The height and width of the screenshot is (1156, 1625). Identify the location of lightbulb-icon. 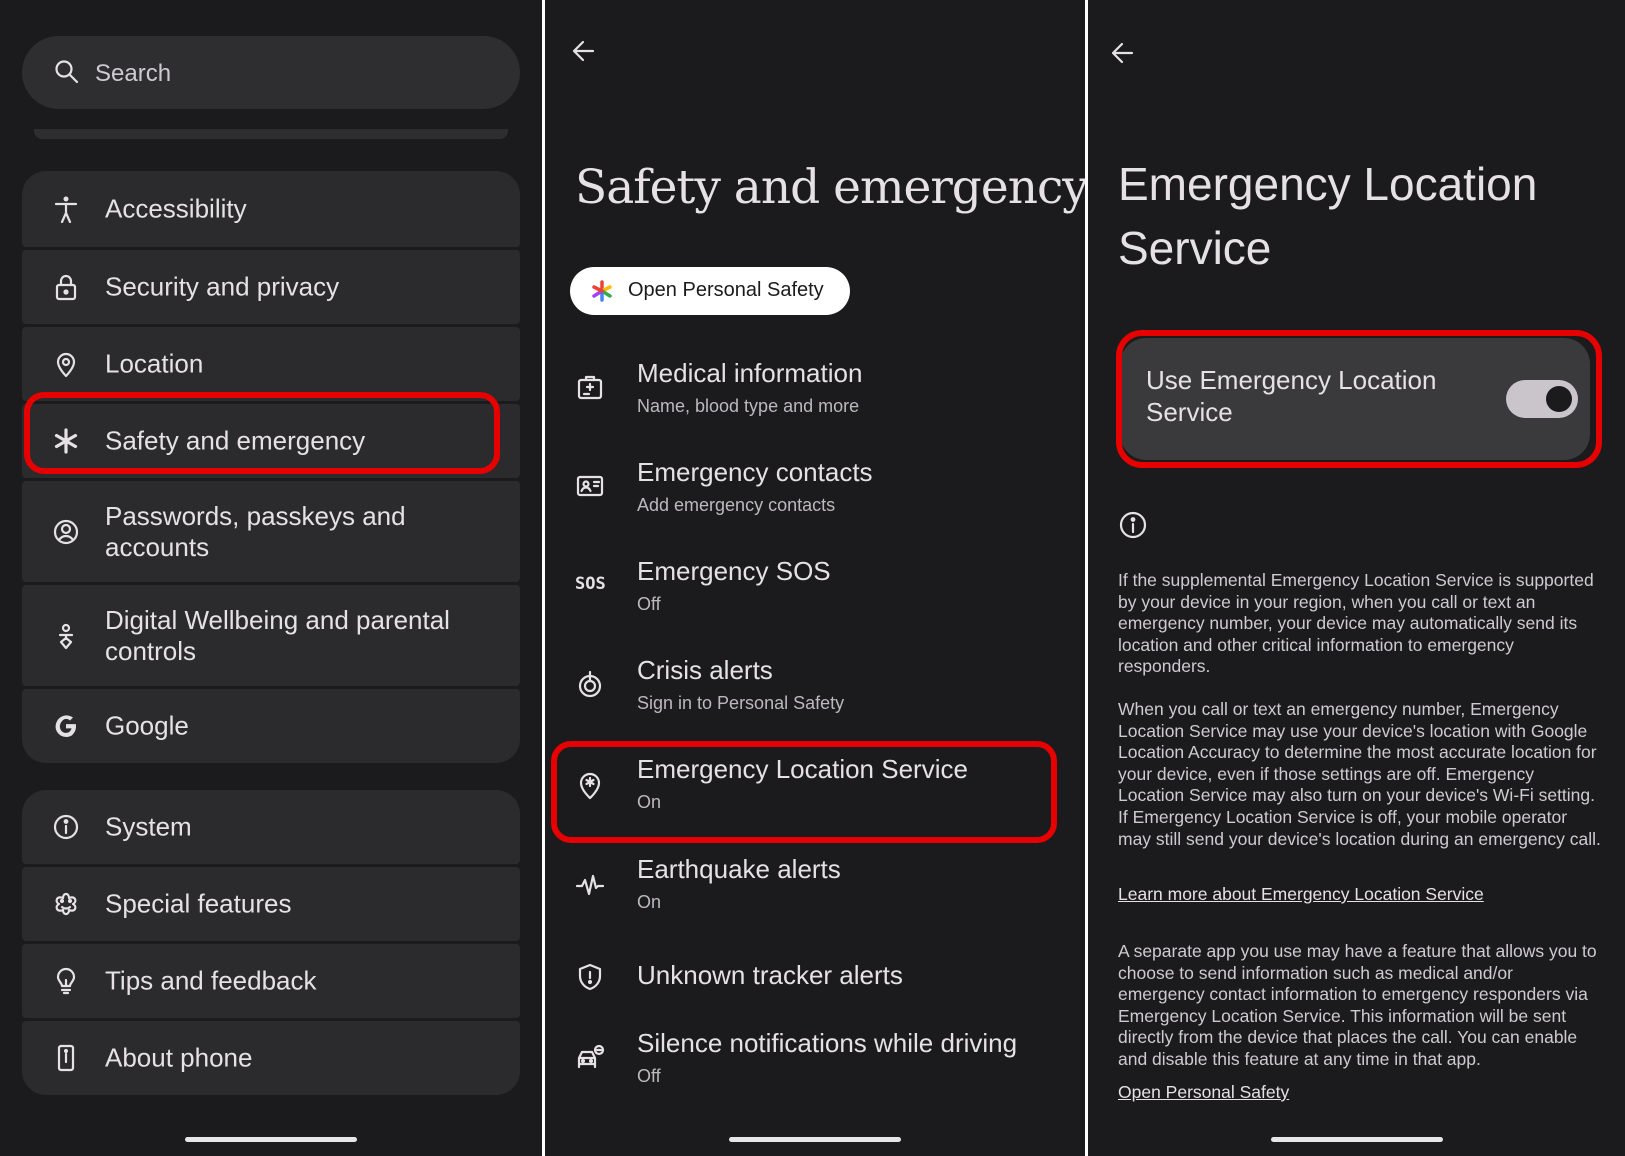
(66, 981).